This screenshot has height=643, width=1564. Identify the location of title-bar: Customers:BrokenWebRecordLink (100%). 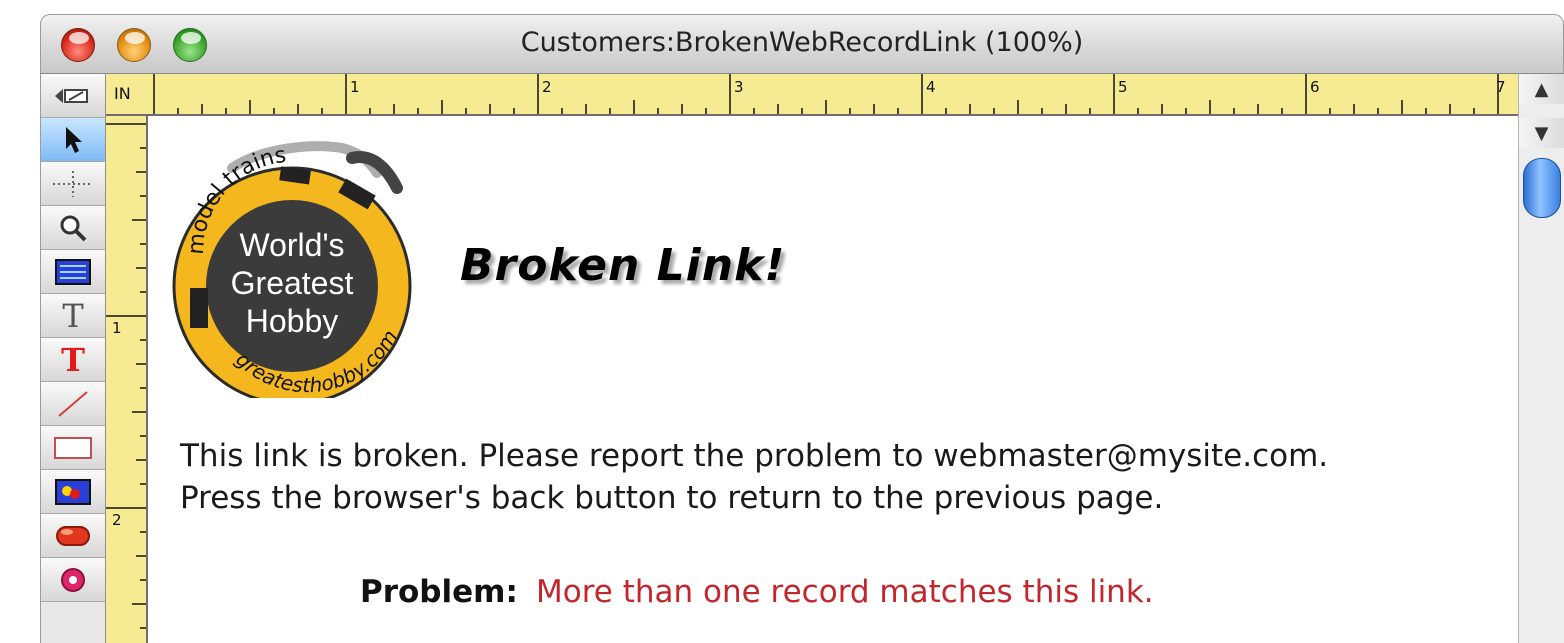
(802, 44).